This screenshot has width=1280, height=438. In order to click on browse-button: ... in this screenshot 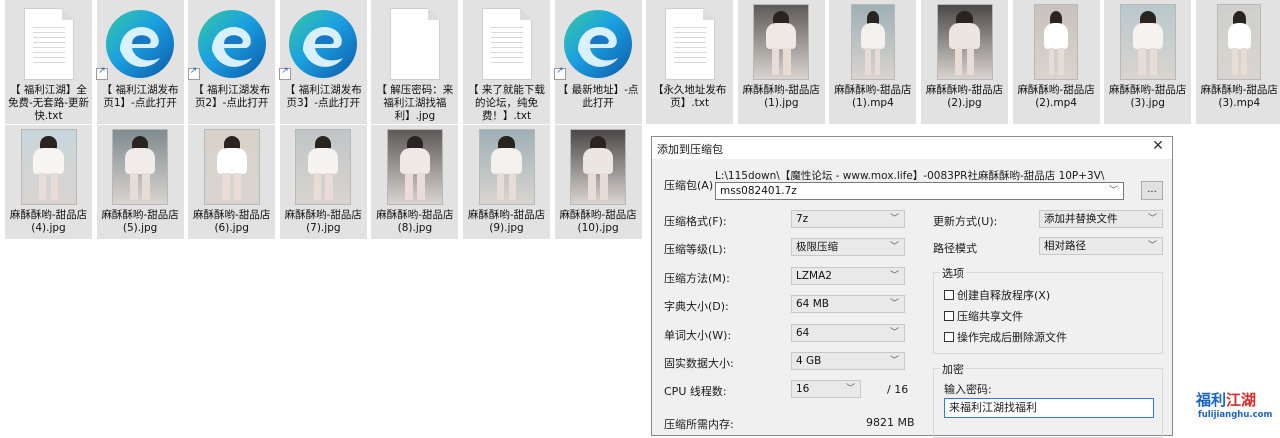, I will do `click(1152, 190)`.